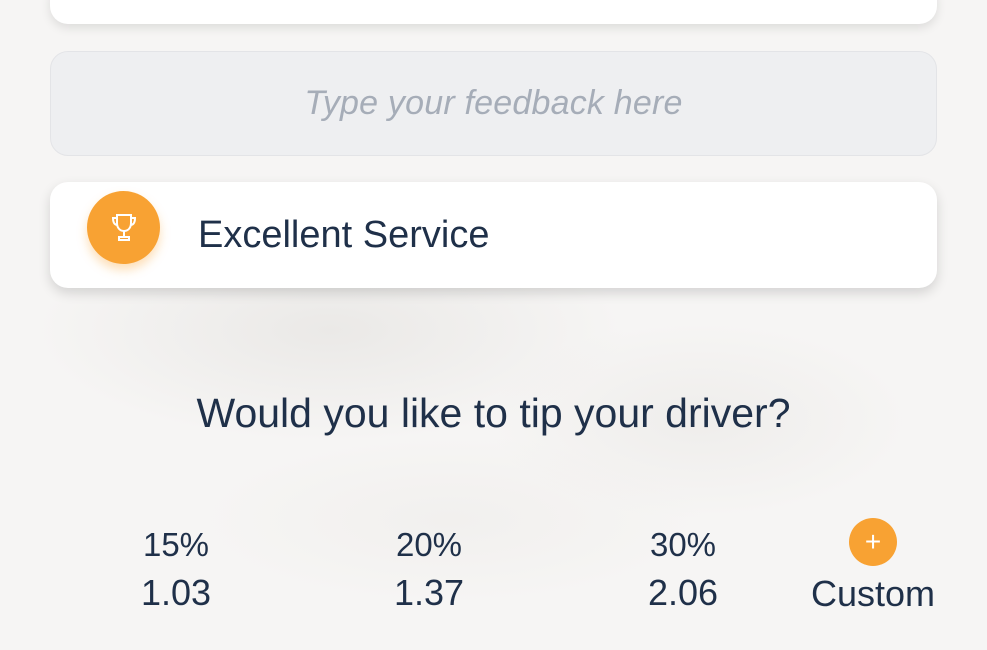 This screenshot has height=650, width=987. I want to click on previous-card, so click(493, 12).